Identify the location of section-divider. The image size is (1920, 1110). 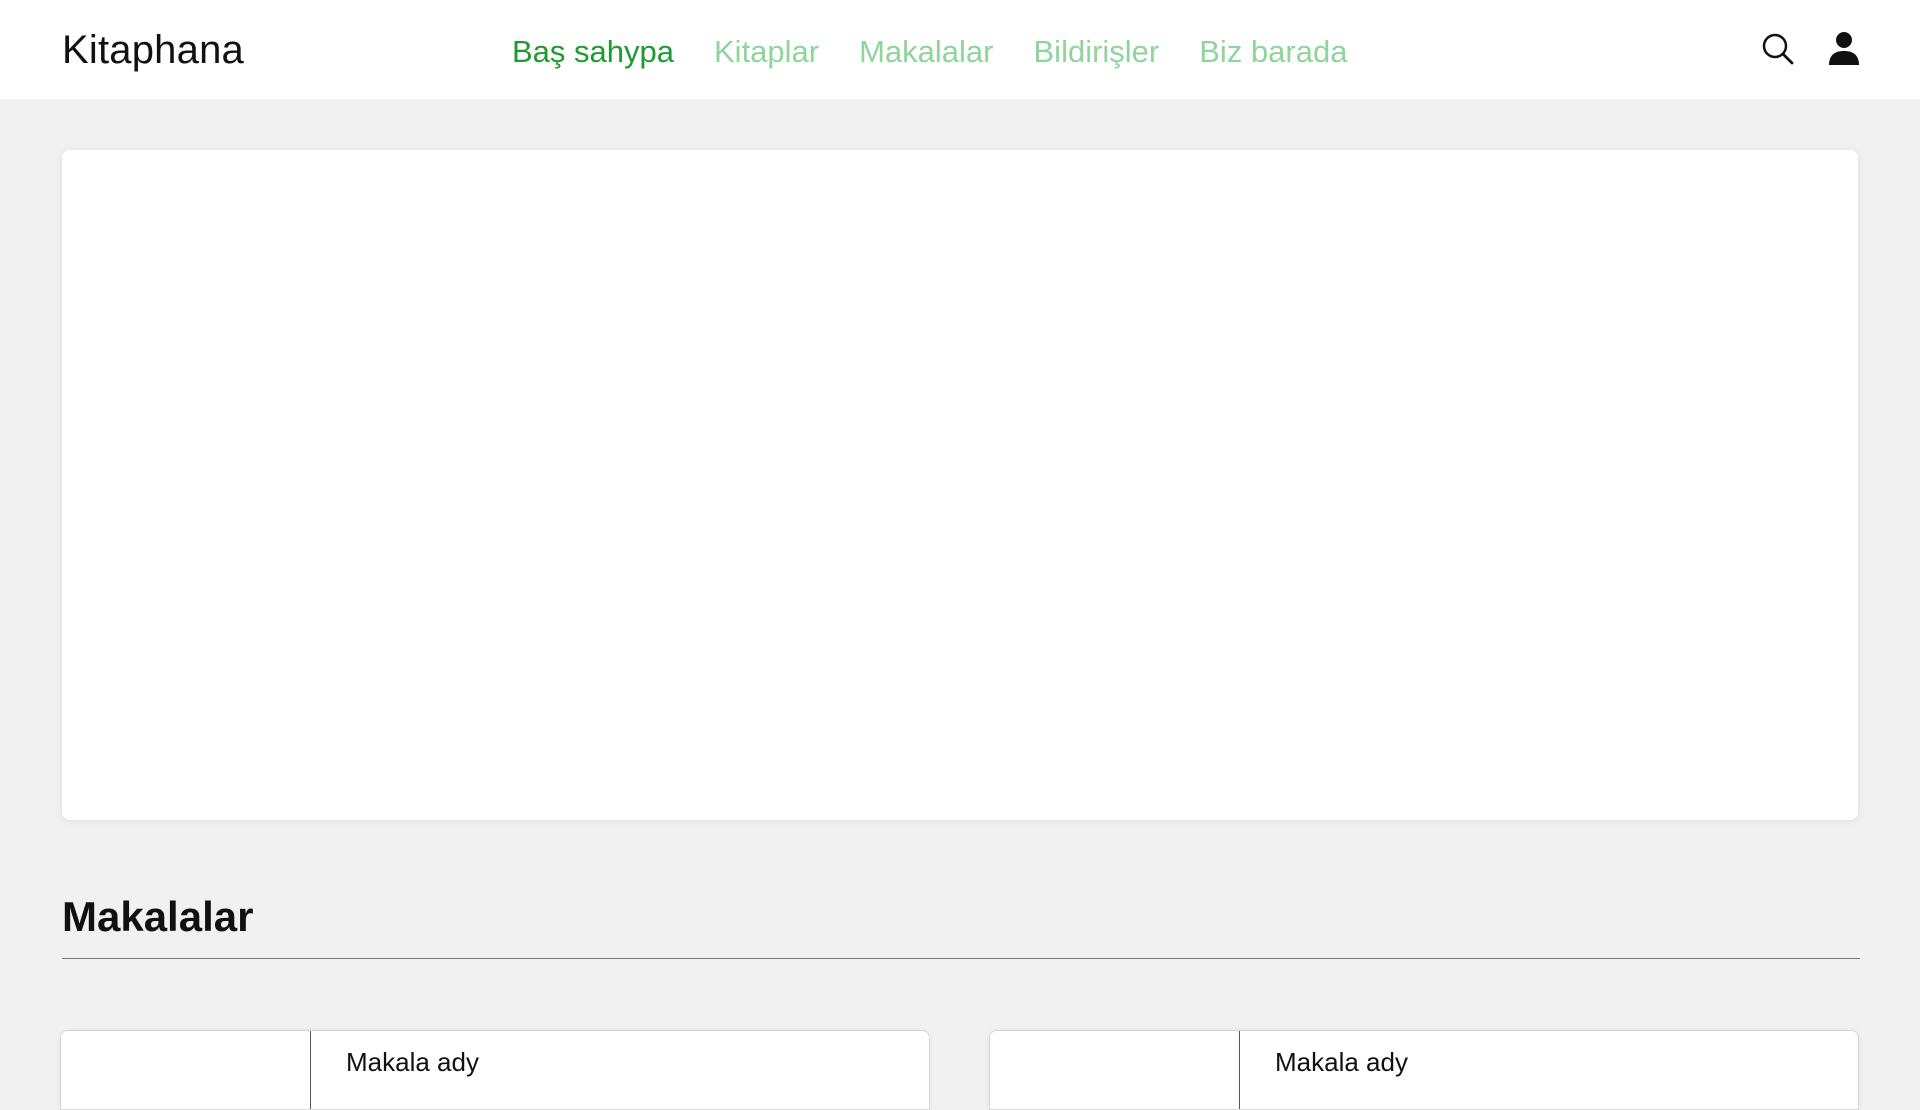
(961, 958).